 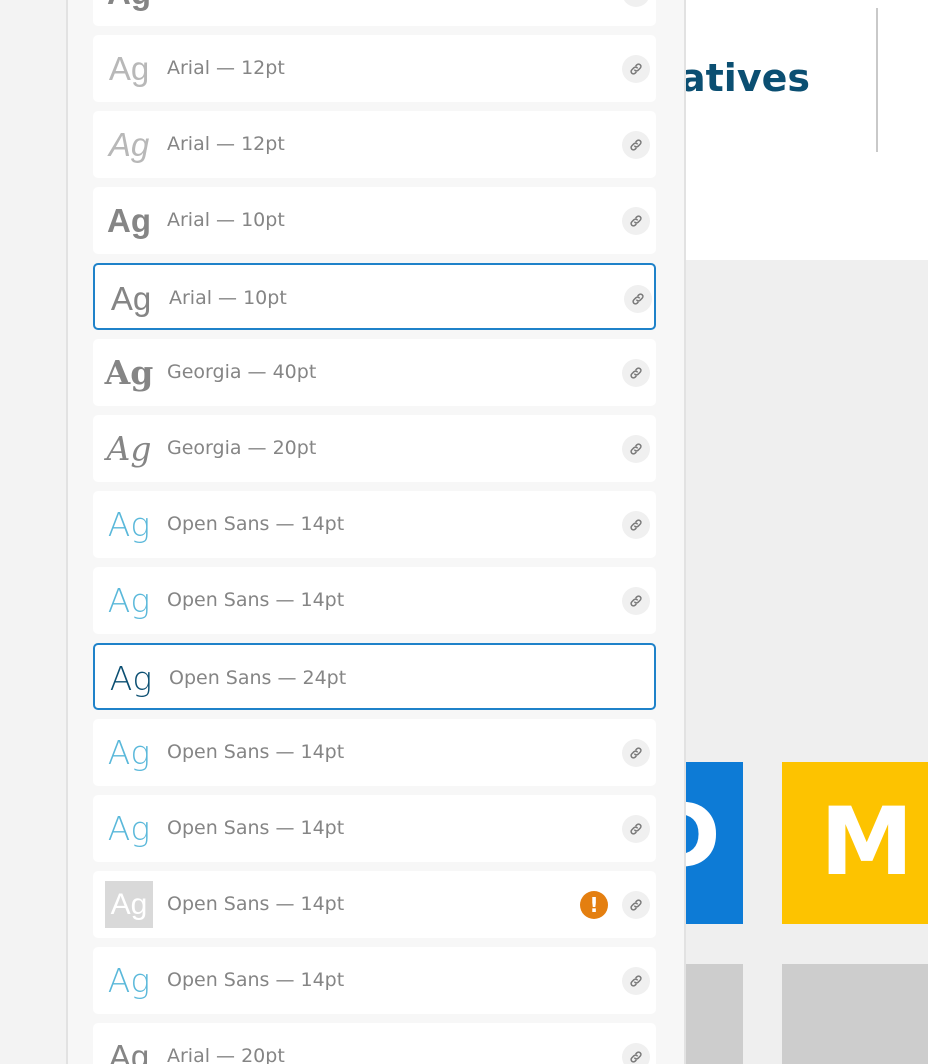 I want to click on tile-blue: D, so click(x=714, y=843).